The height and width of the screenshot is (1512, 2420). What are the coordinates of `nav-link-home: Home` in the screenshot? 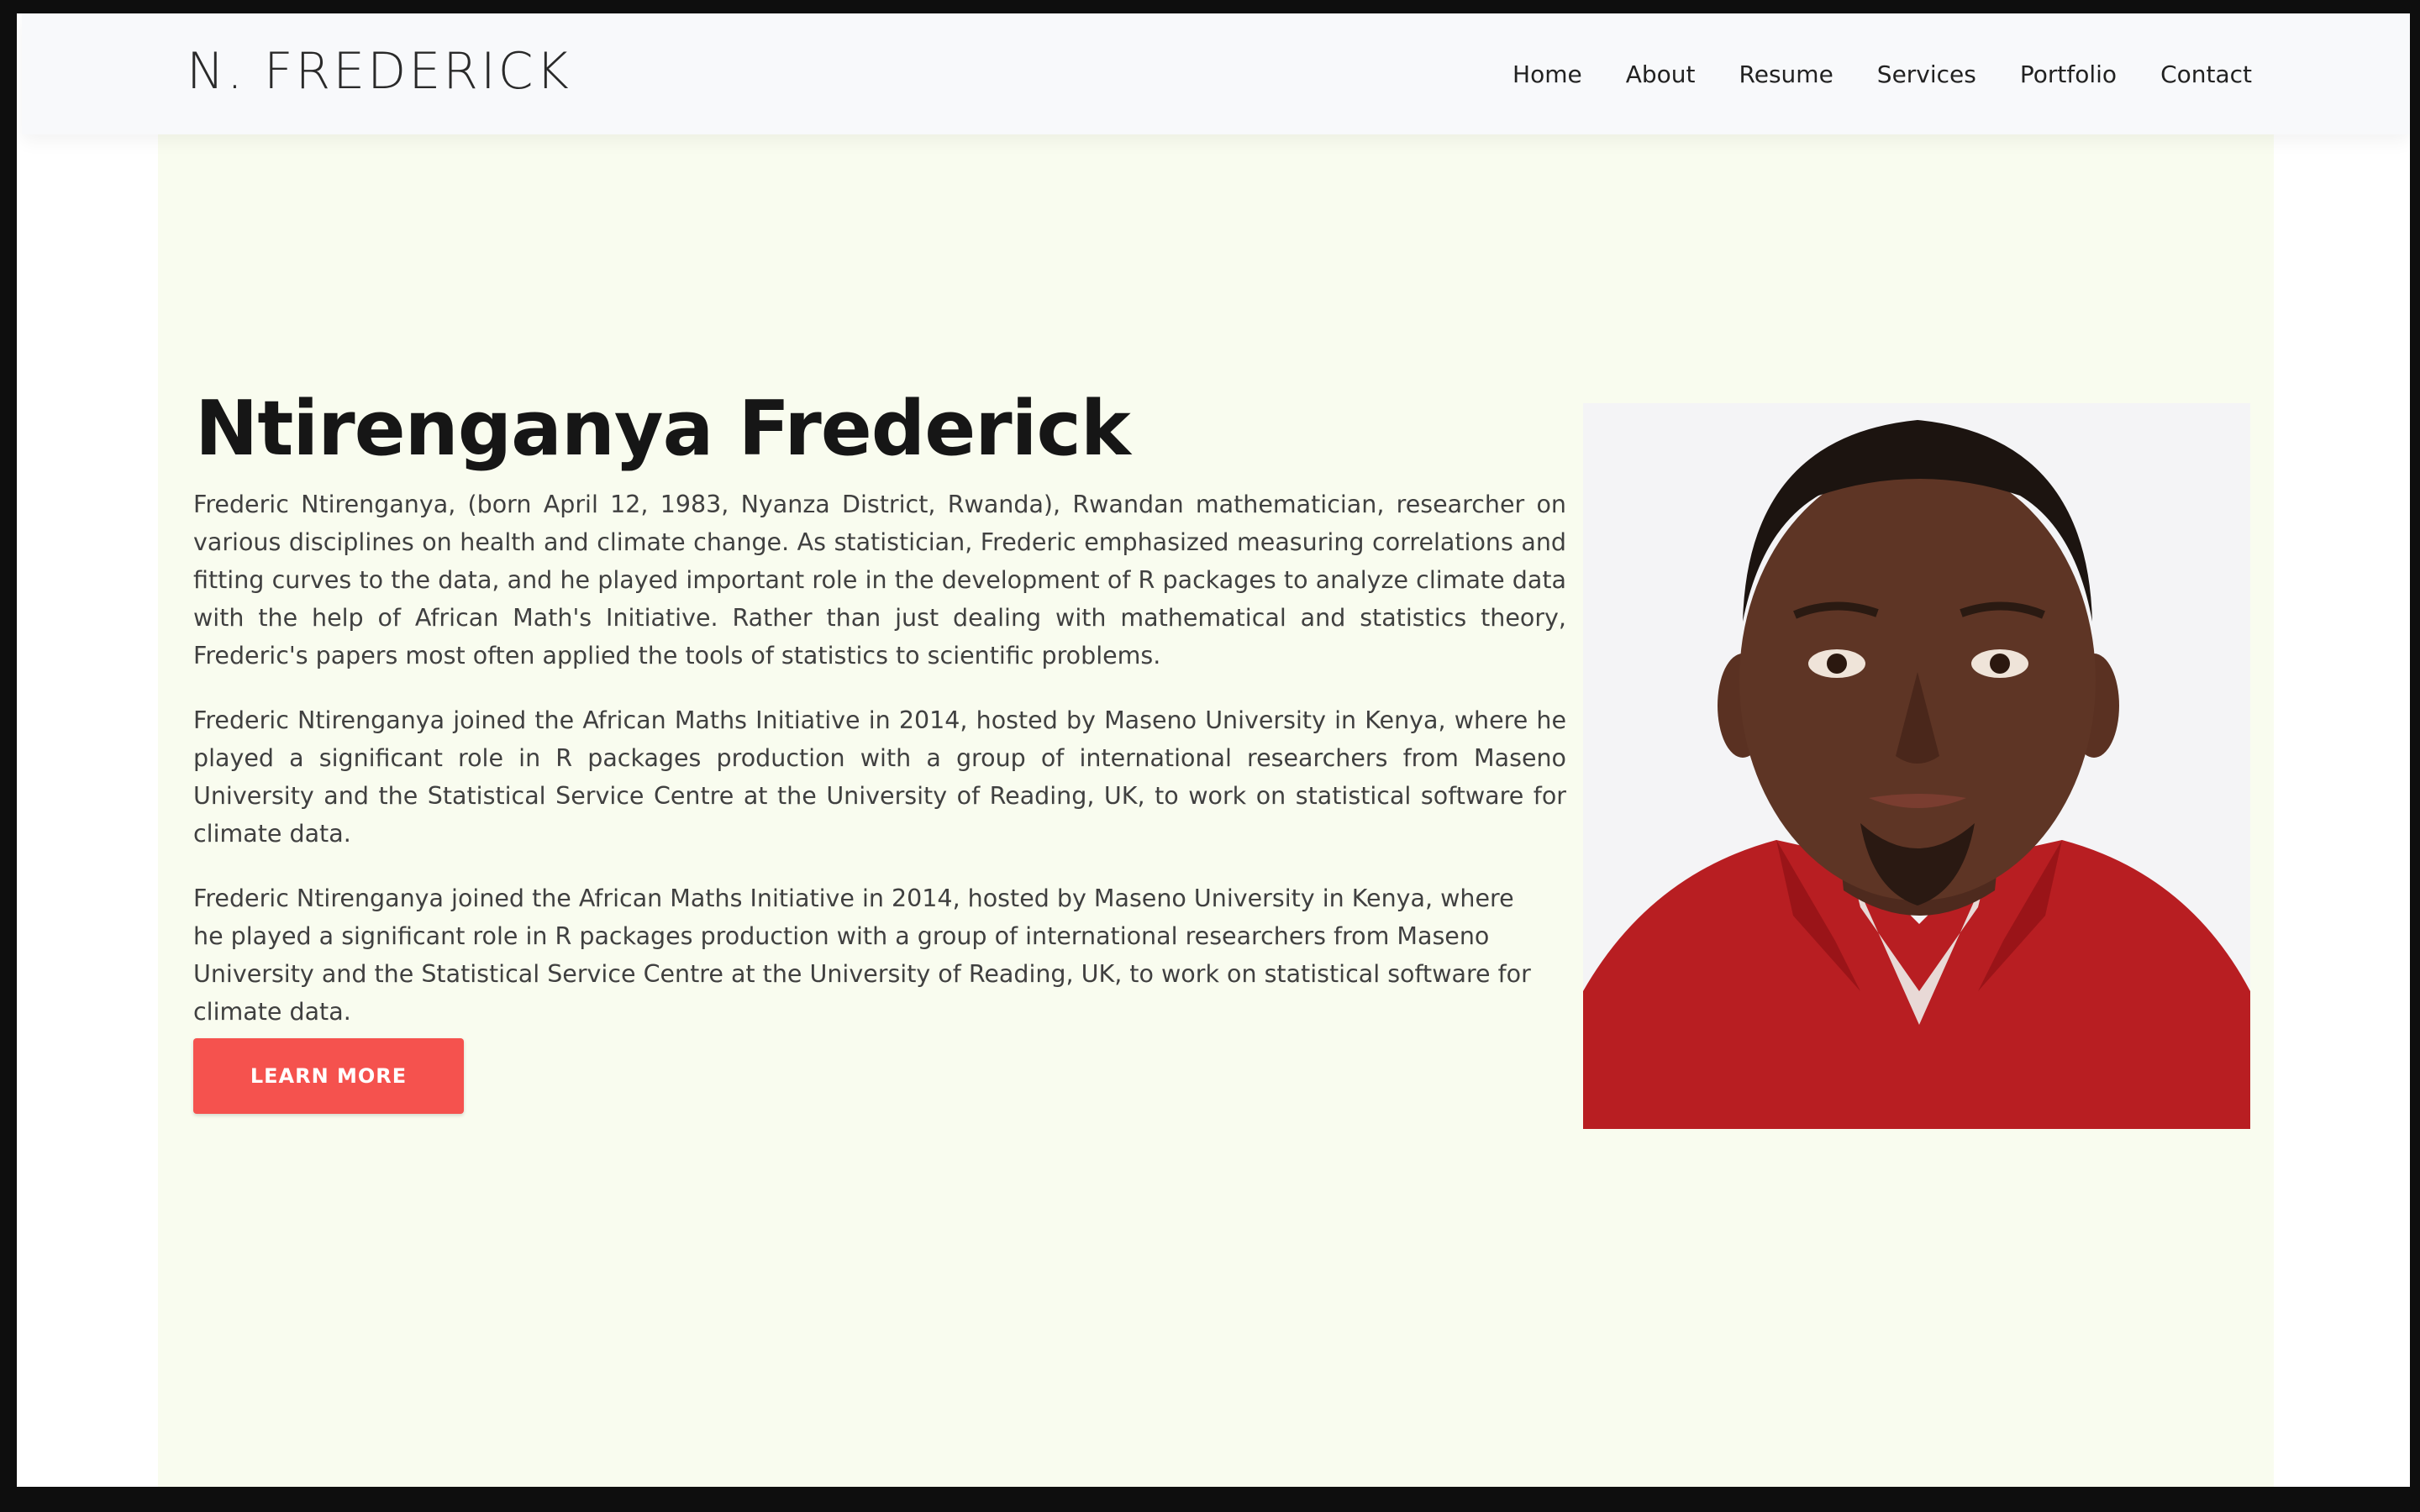 It's located at (1547, 74).